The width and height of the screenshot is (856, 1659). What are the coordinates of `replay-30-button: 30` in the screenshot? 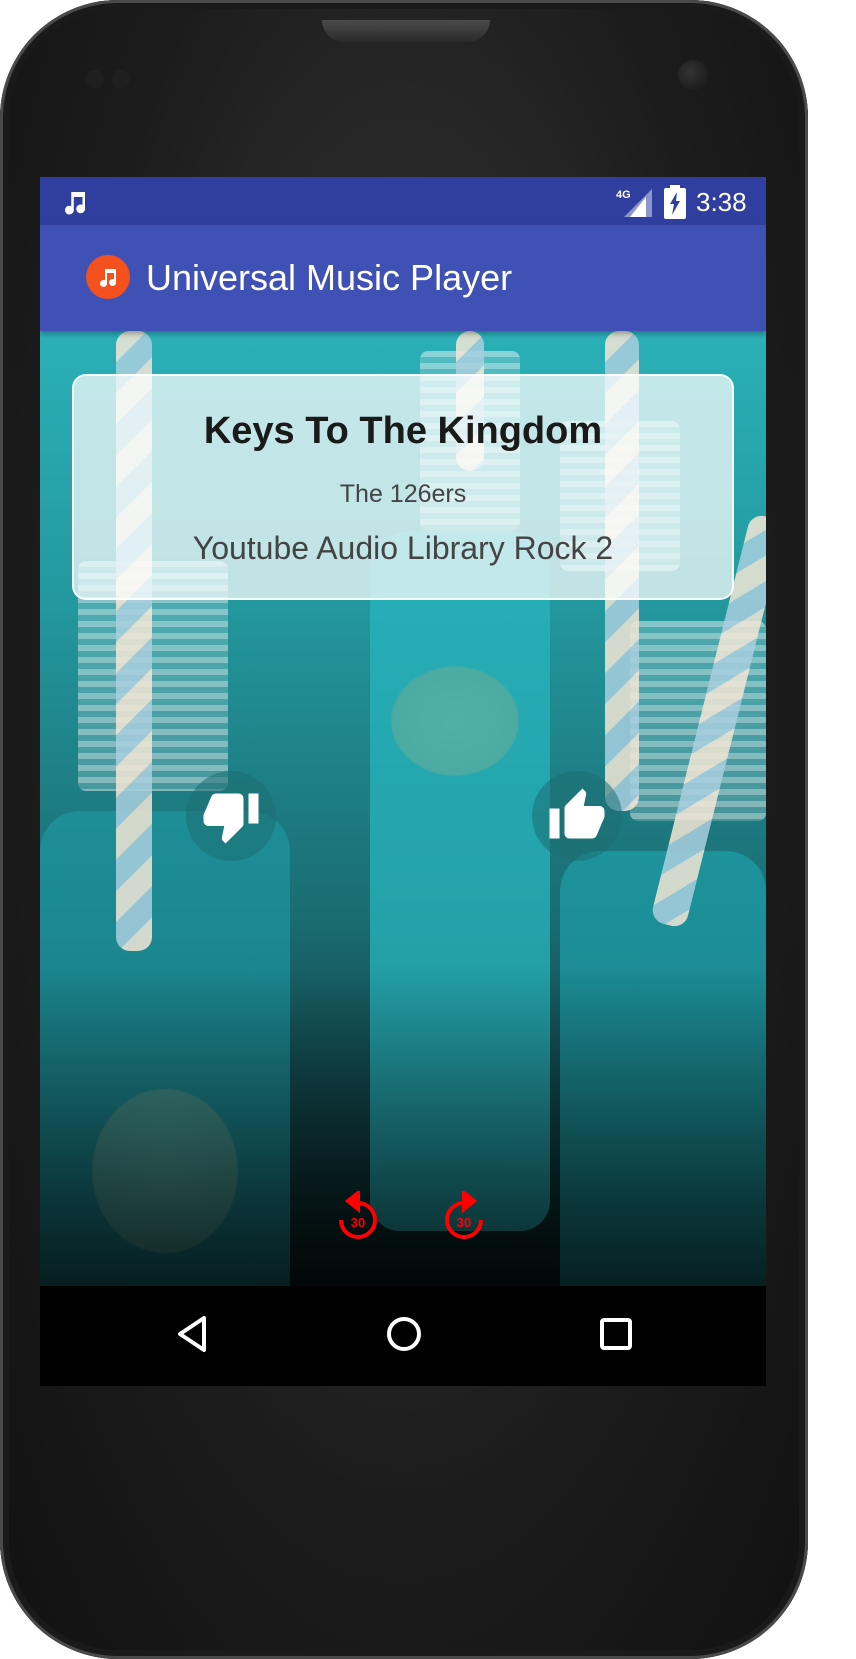 It's located at (358, 1215).